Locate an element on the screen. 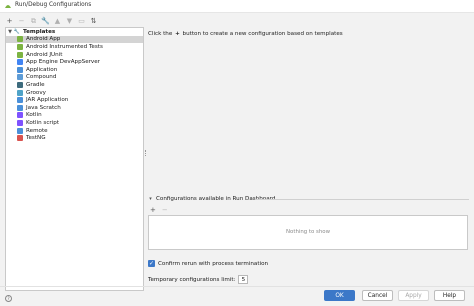 The width and height of the screenshot is (474, 306). tree-item: Android JUnit is located at coordinates (74, 55).